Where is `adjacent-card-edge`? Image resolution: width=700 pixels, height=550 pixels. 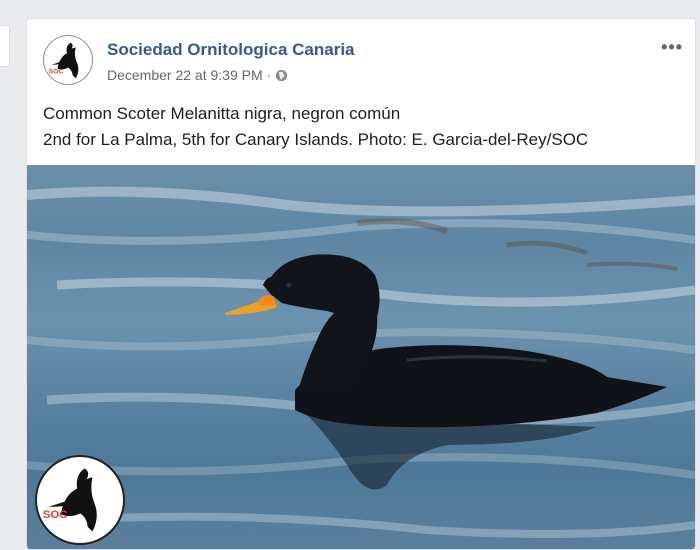 adjacent-card-edge is located at coordinates (5, 46).